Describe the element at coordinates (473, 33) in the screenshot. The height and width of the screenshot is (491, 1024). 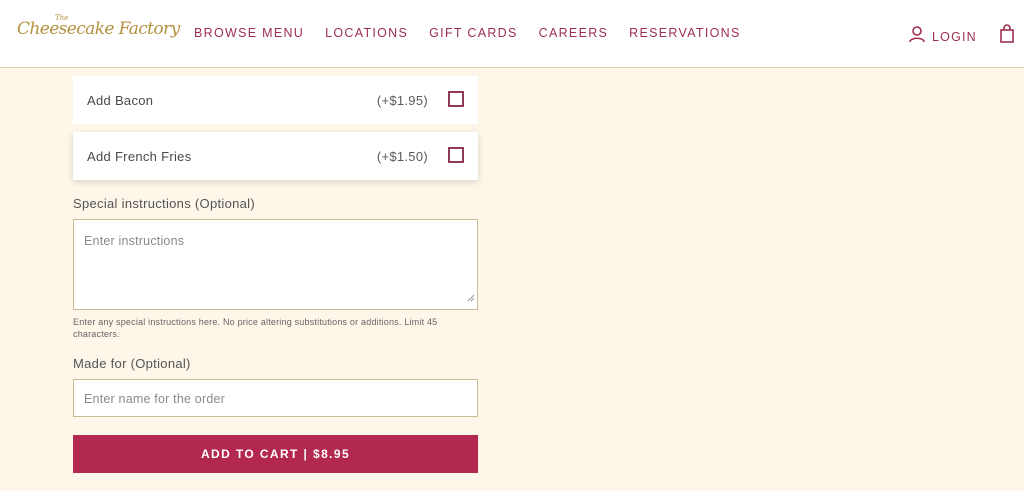
I see `nav-gift-cards: GIFT CARDS` at that location.